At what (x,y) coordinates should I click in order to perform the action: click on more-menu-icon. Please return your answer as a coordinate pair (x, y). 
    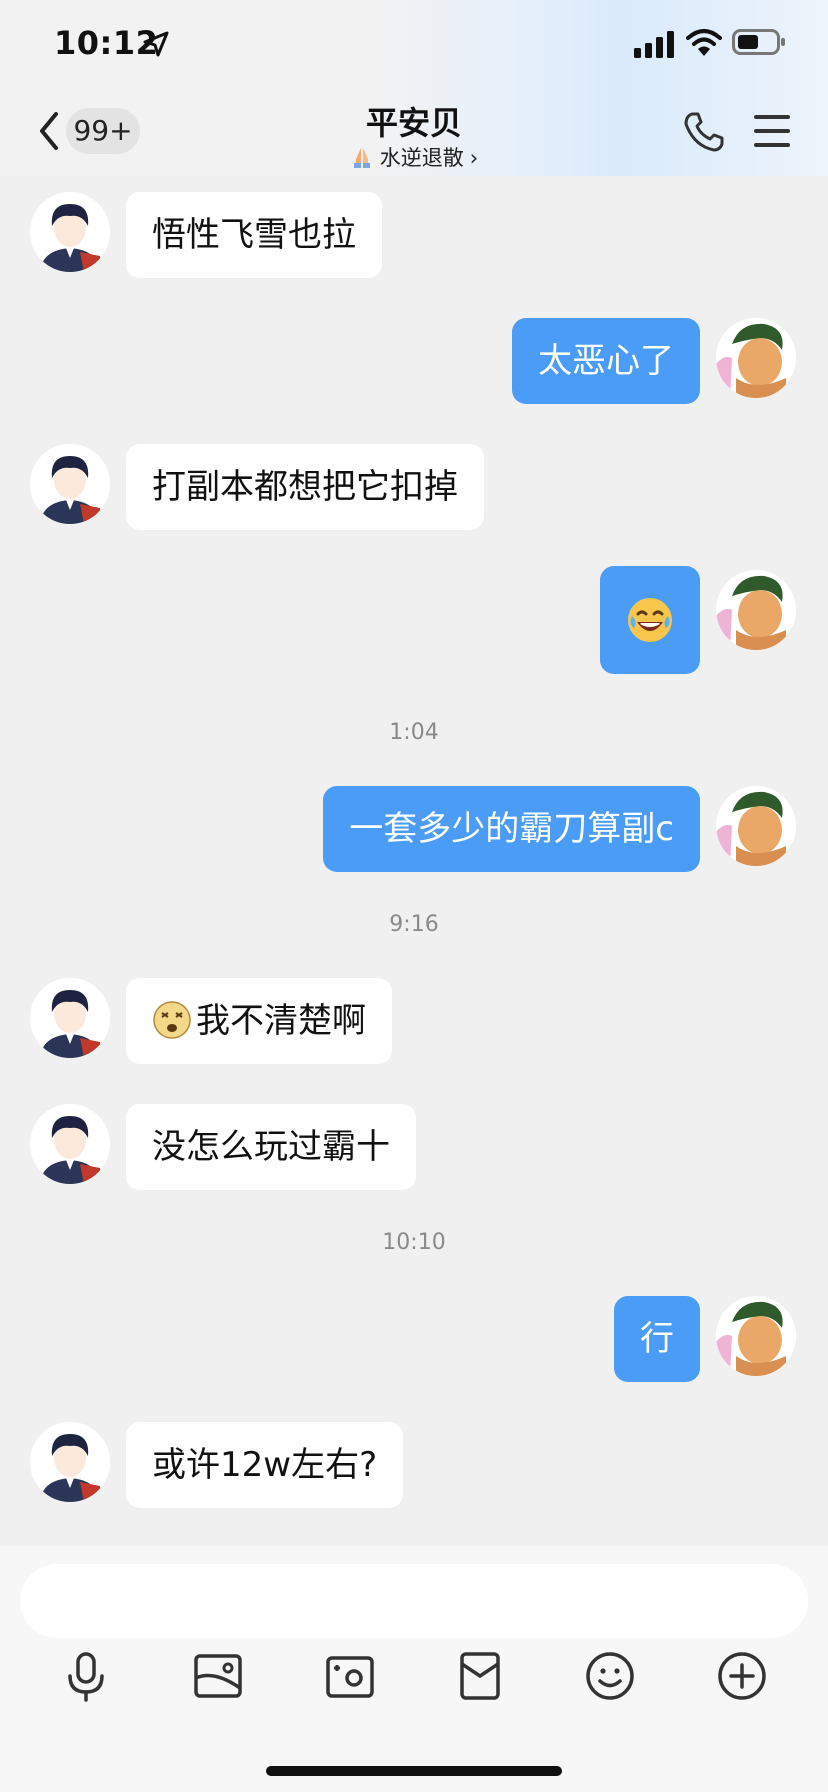
    Looking at the image, I should click on (772, 131).